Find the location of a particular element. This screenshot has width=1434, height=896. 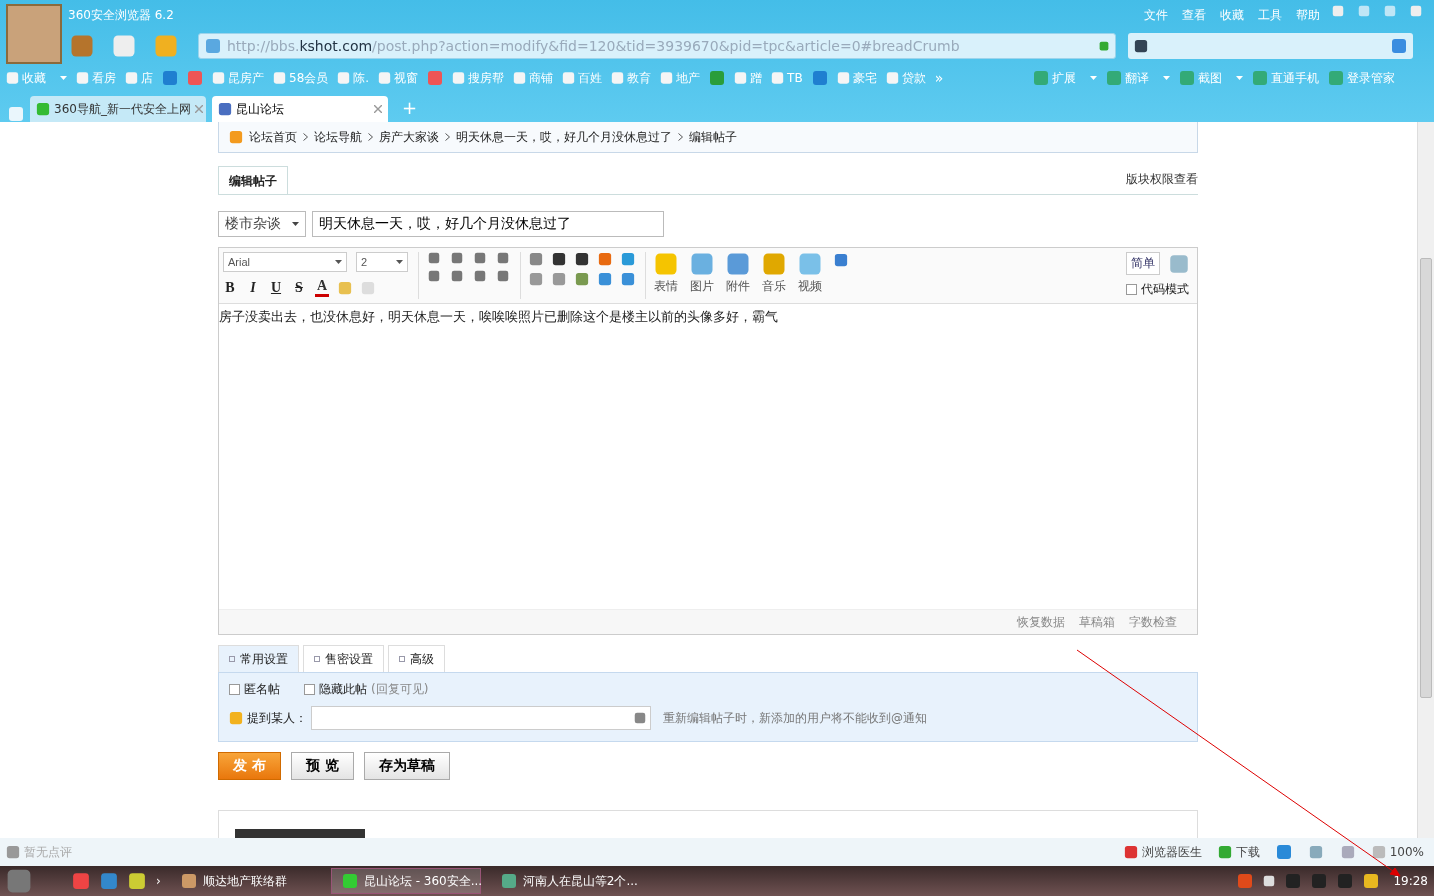

mention-hint: 重新编辑帖子时，新添加的用户将不能收到@通知 is located at coordinates (795, 718).